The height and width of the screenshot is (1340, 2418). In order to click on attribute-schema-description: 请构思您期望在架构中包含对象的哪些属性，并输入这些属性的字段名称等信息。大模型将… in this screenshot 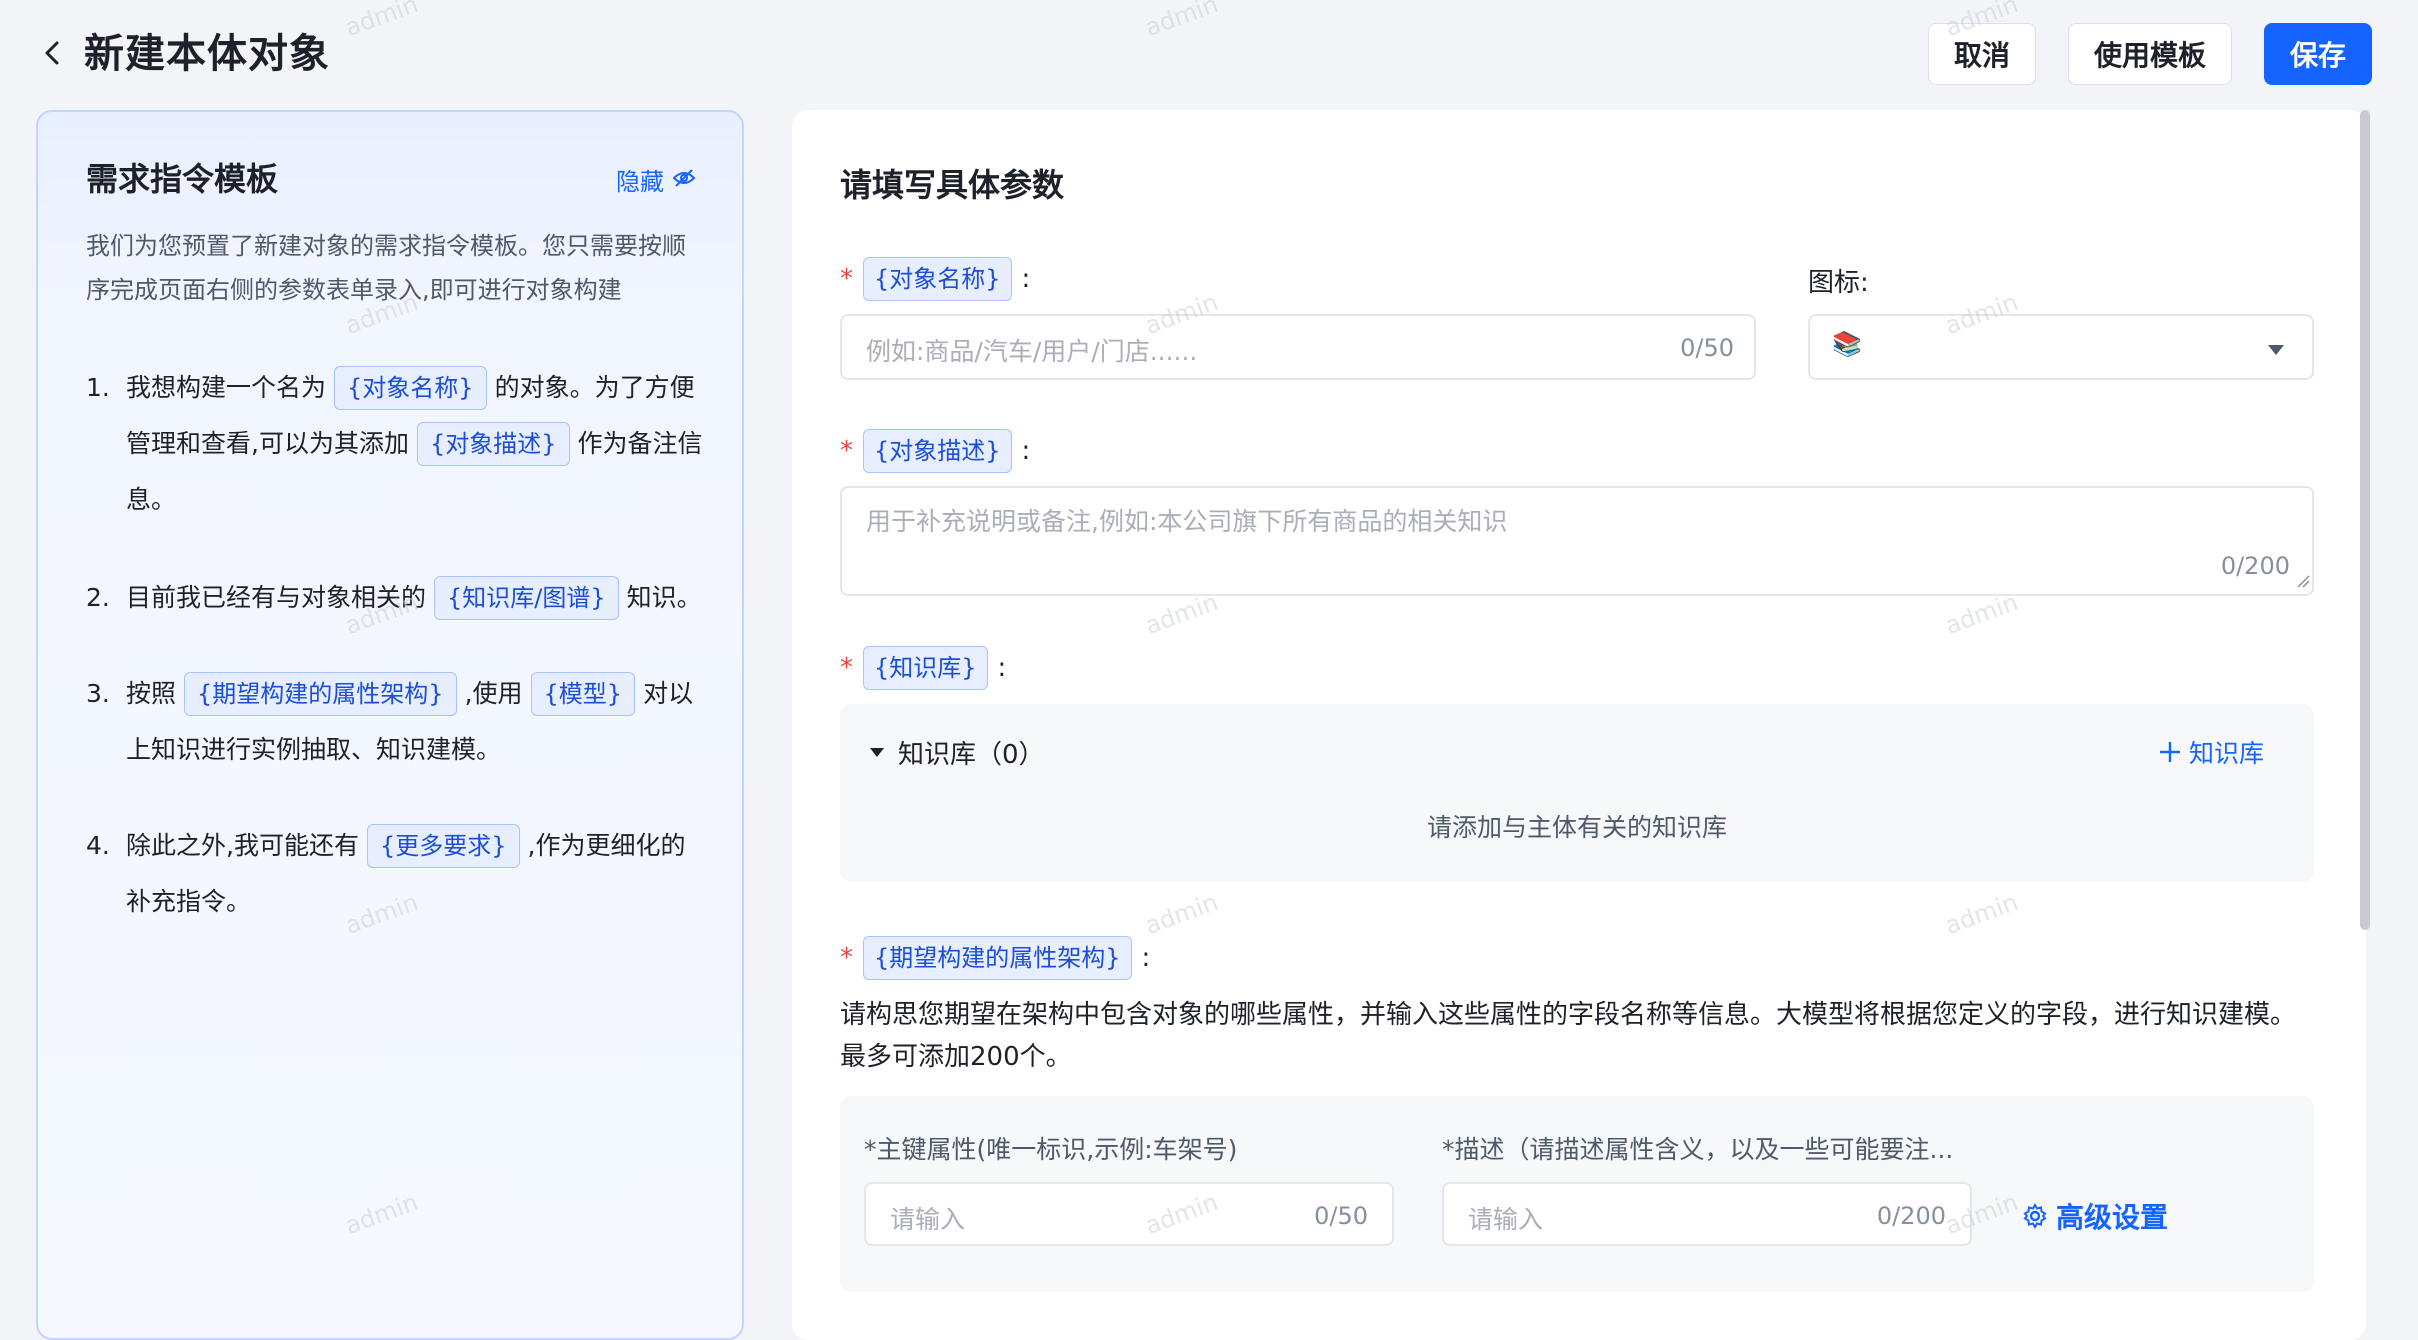, I will do `click(1568, 1036)`.